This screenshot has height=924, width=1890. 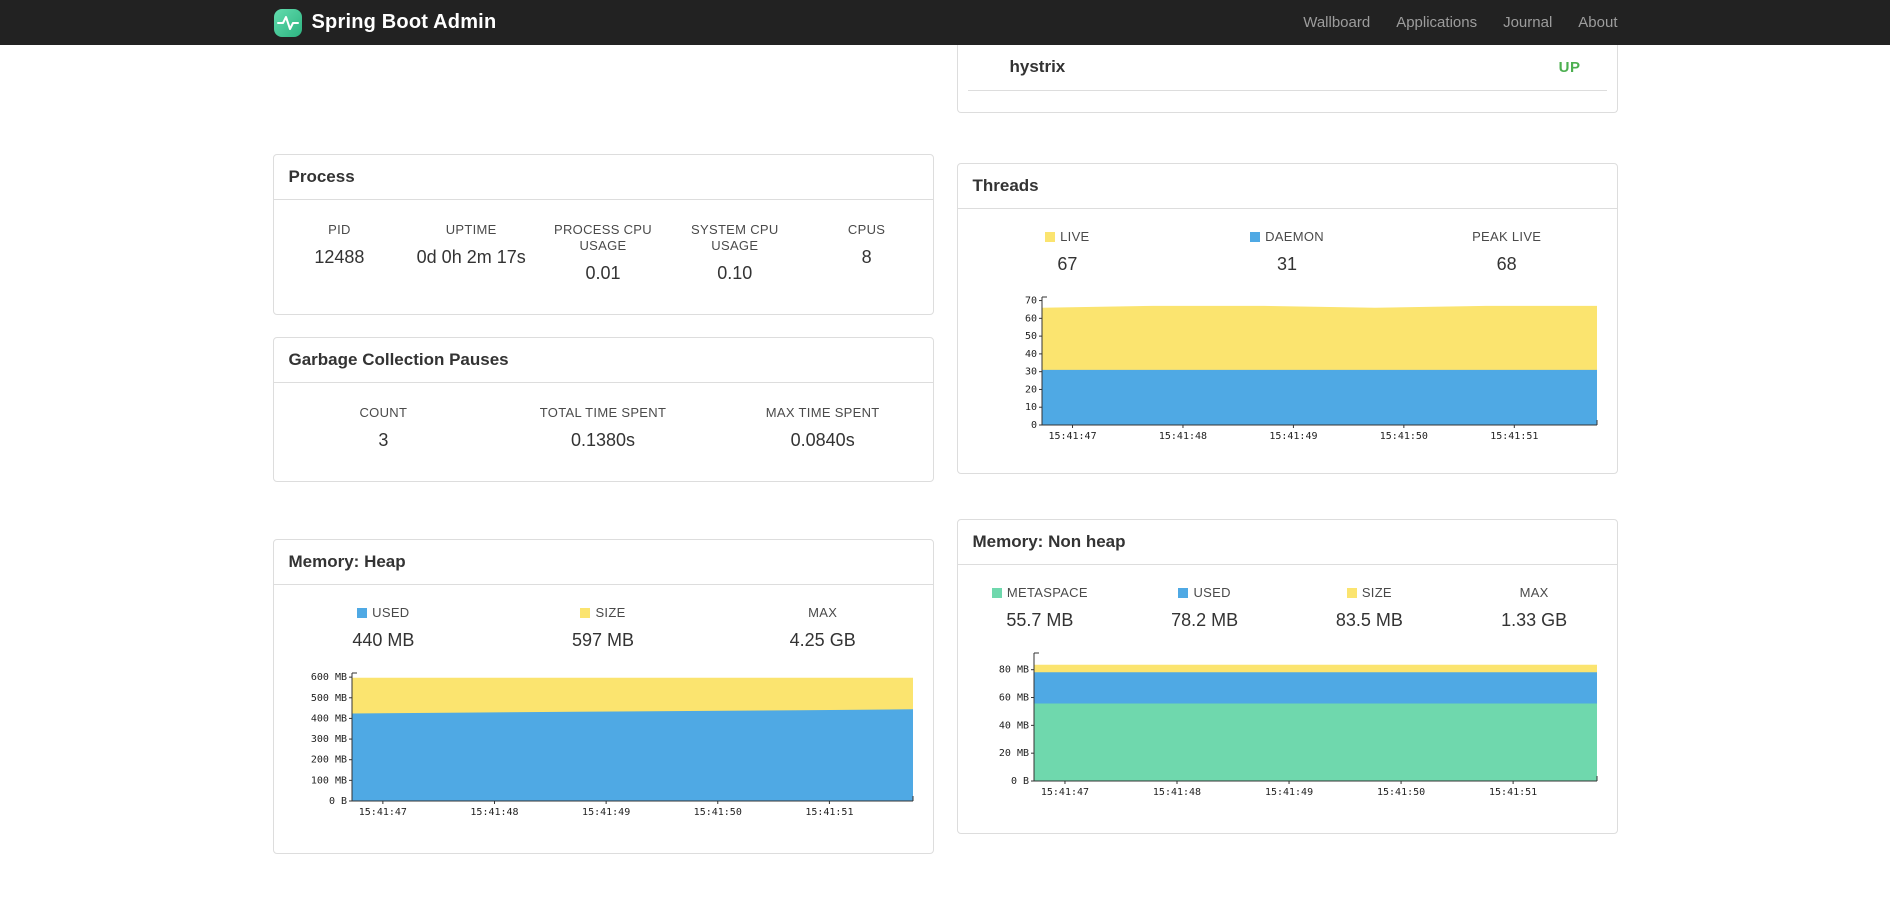 What do you see at coordinates (603, 627) in the screenshot?
I see `stat-heap-size: SIZE 597 MB` at bounding box center [603, 627].